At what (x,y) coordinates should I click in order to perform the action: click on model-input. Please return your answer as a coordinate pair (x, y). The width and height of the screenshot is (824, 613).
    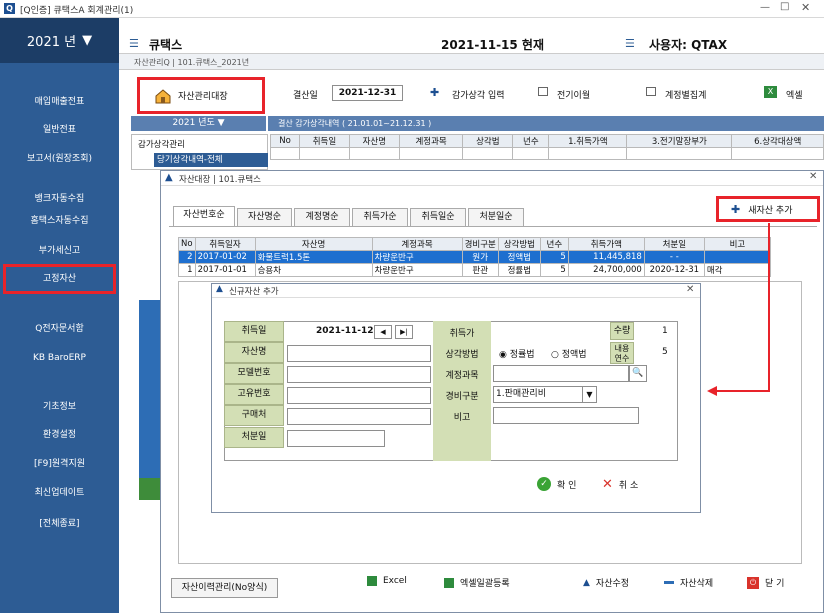
    Looking at the image, I should click on (359, 374).